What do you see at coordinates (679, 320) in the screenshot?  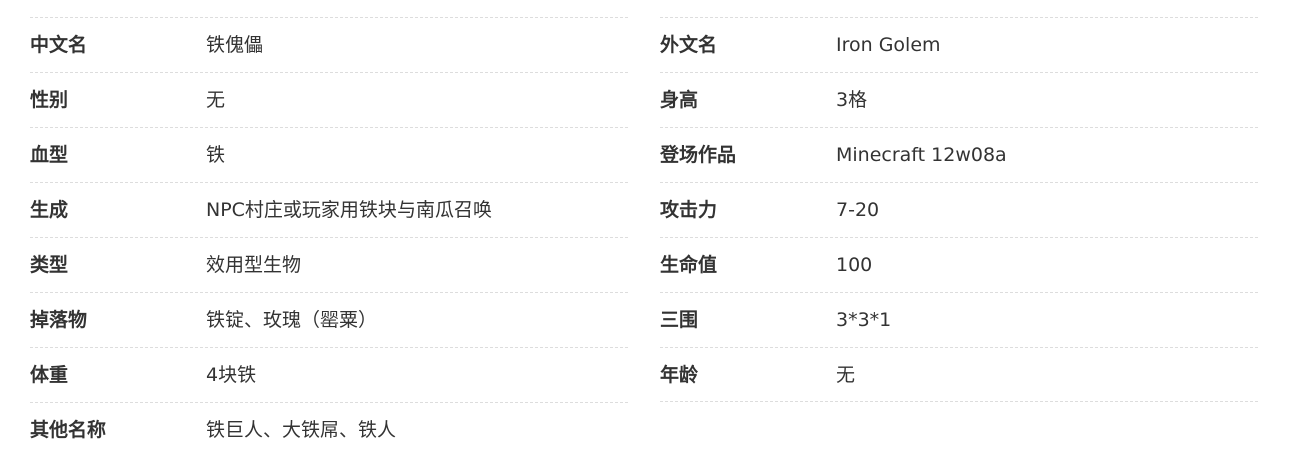 I see `info-label: 三围` at bounding box center [679, 320].